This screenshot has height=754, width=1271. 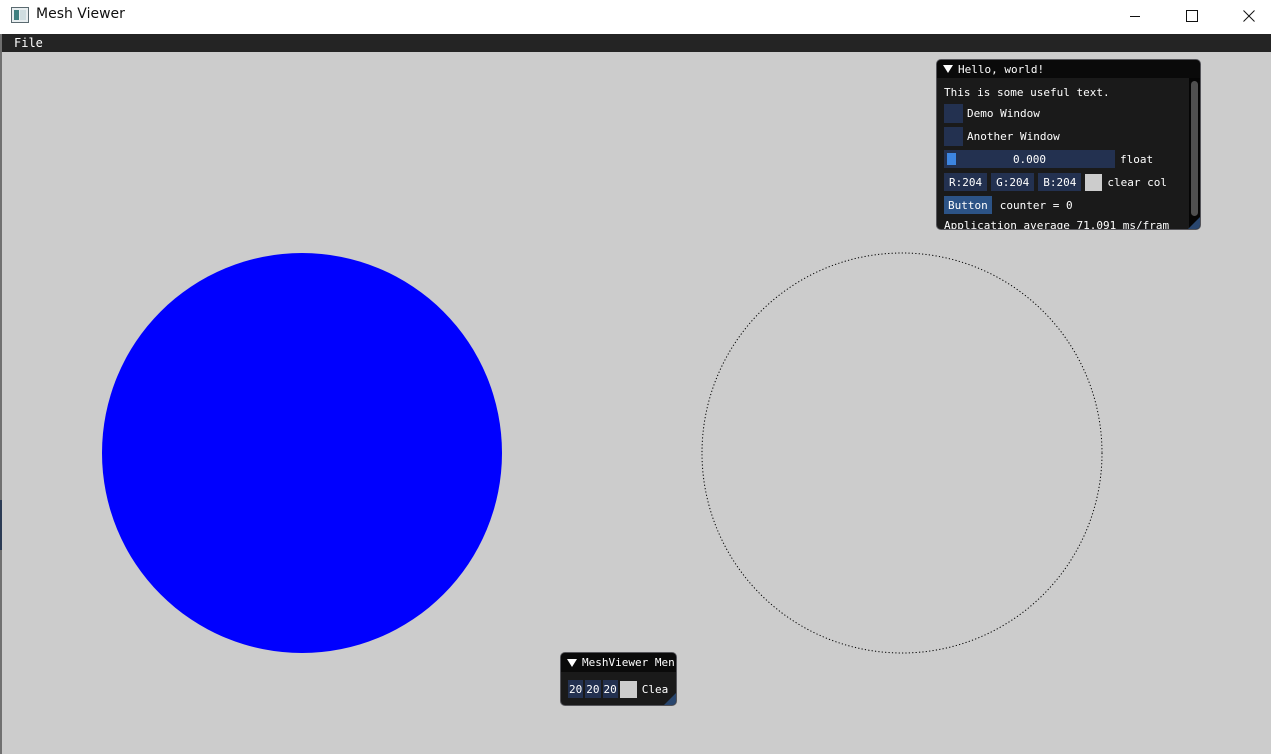 What do you see at coordinates (1036, 205) in the screenshot?
I see `counter-text: counter = 0` at bounding box center [1036, 205].